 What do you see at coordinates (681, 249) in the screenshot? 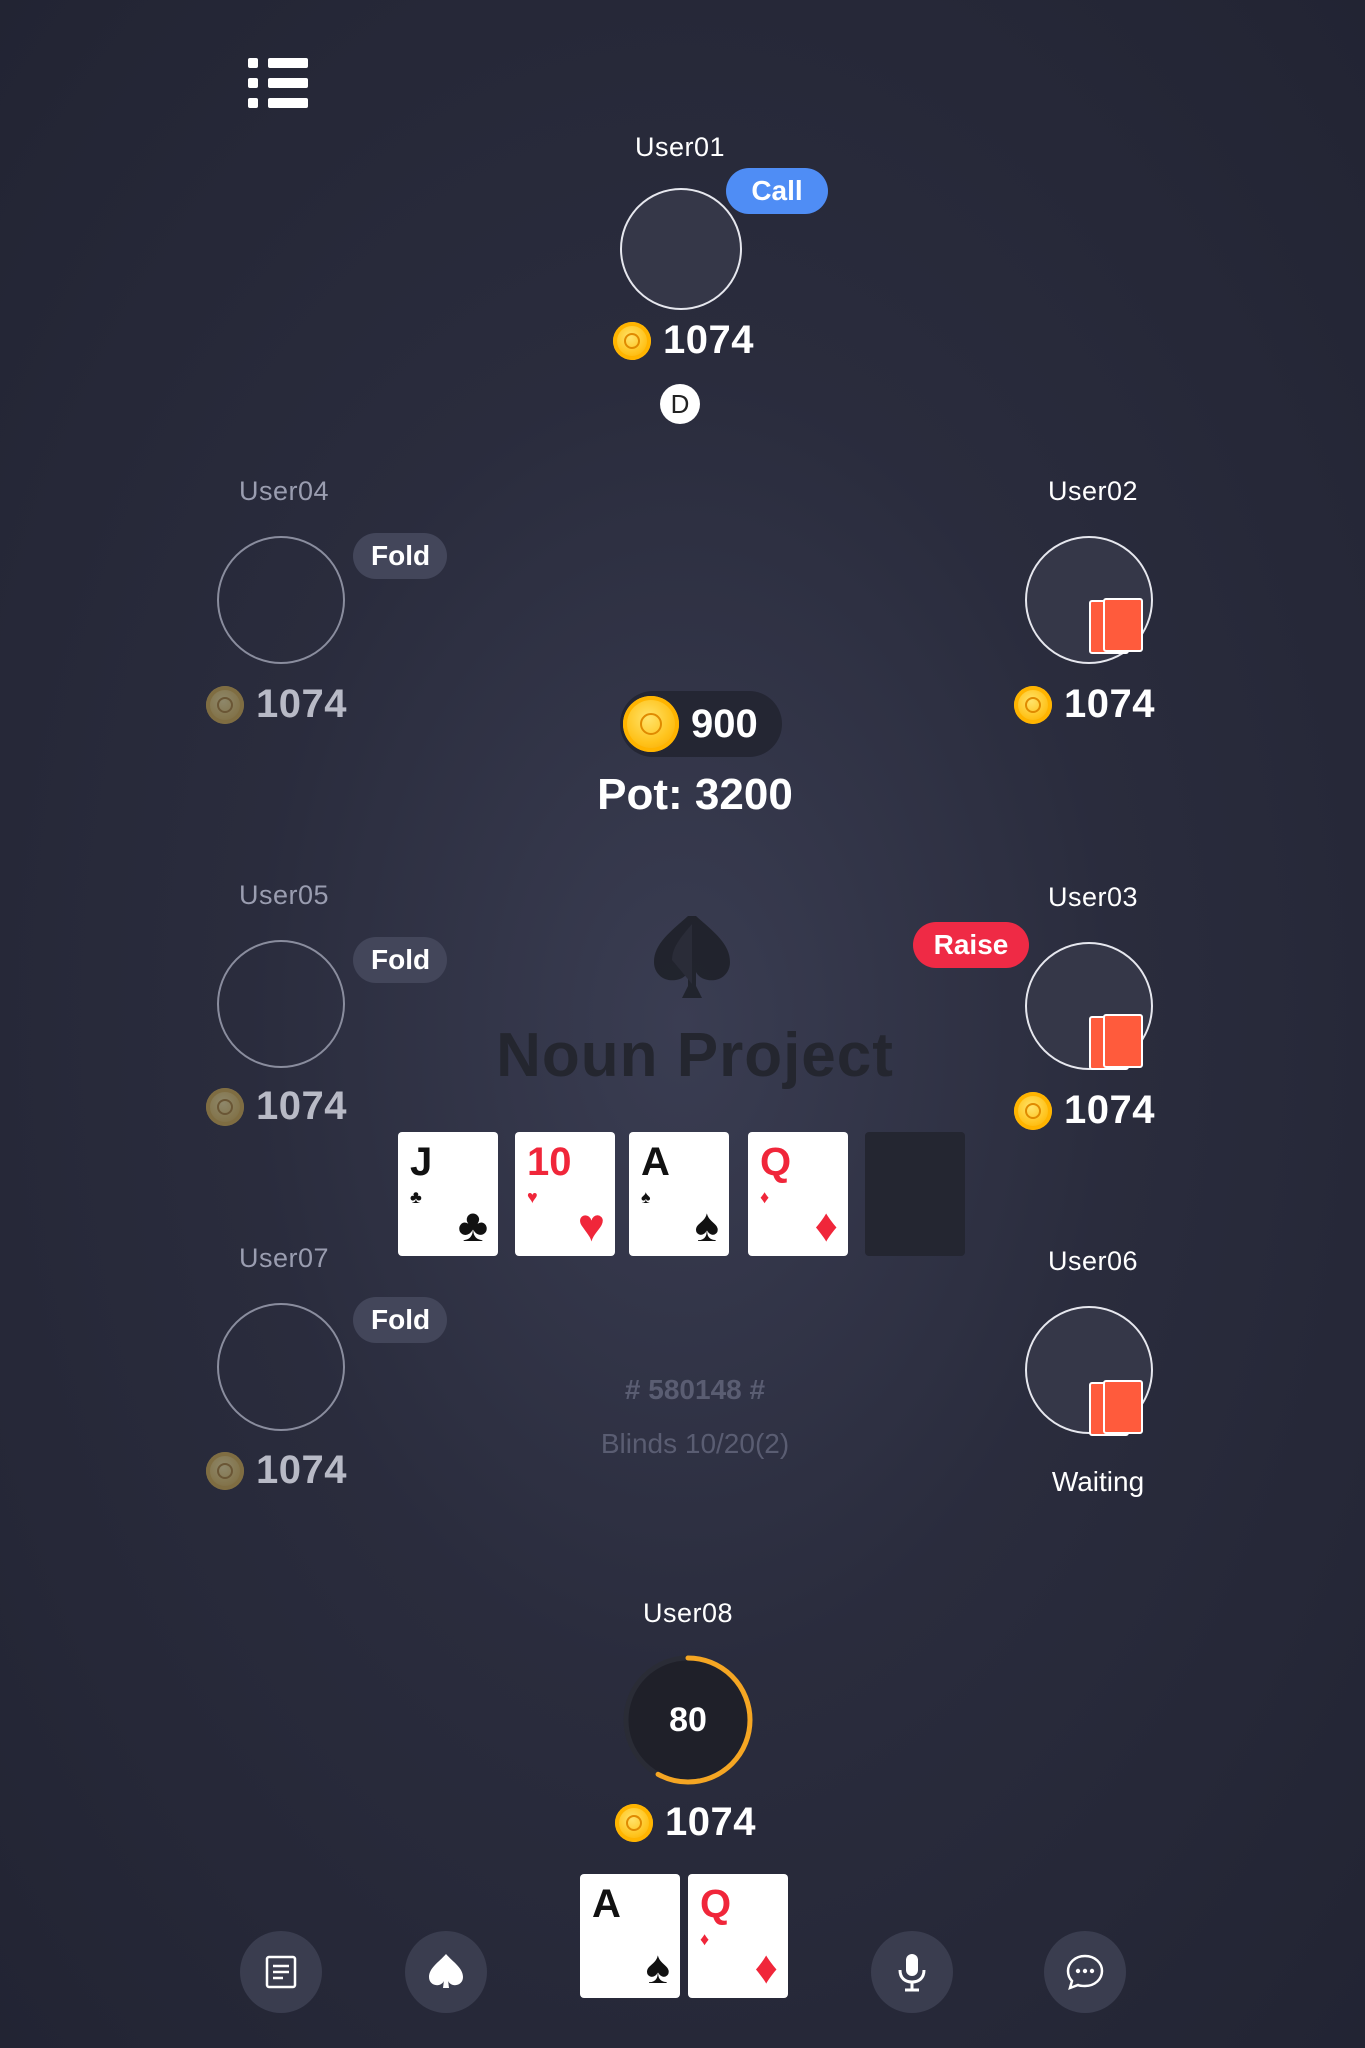
I see `avatar-user01` at bounding box center [681, 249].